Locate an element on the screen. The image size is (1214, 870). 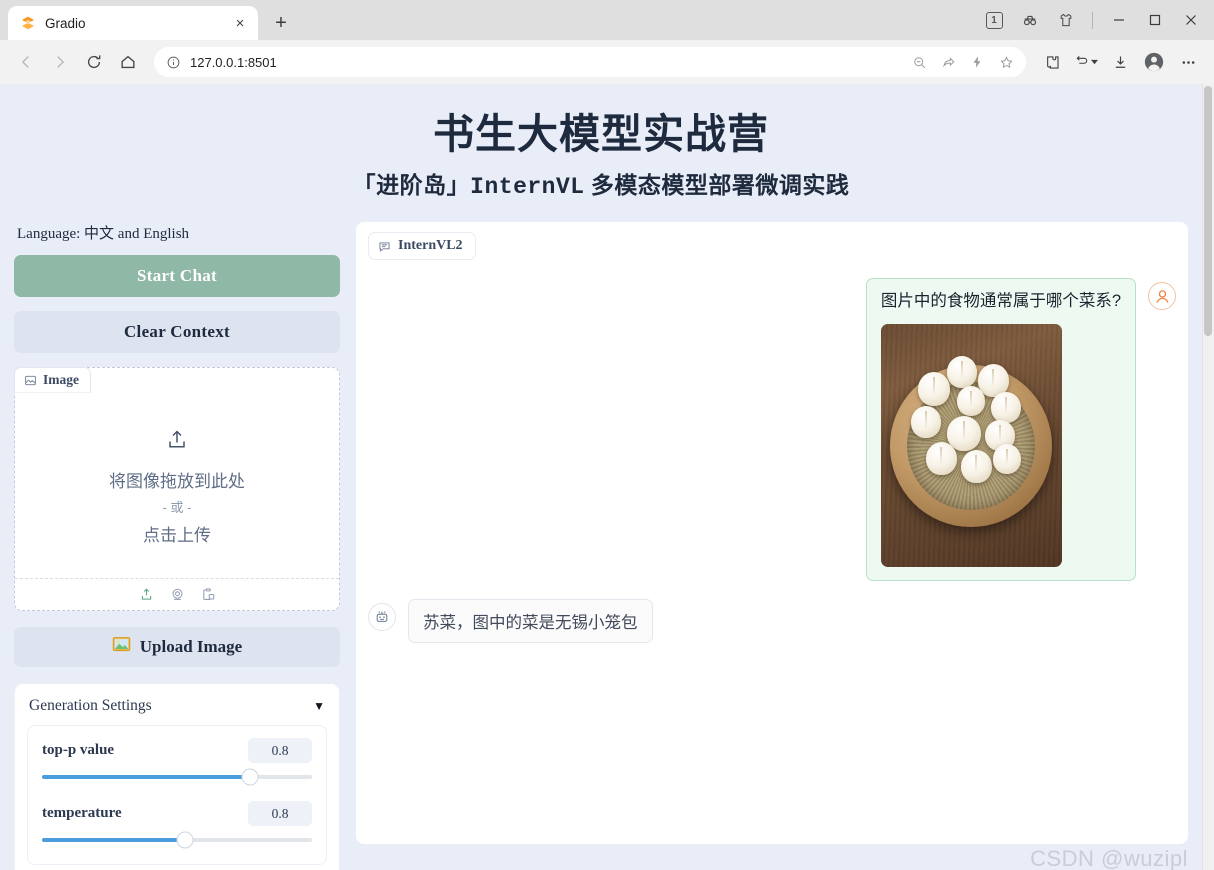
language-label: Language: 中文 and English is located at coordinates (103, 234).